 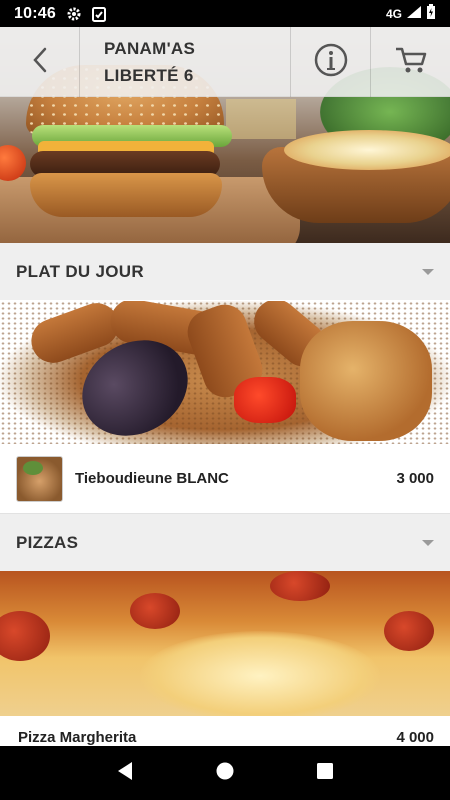 I want to click on app-header: PANAM'AS LIBERTÉ 6, so click(x=225, y=62).